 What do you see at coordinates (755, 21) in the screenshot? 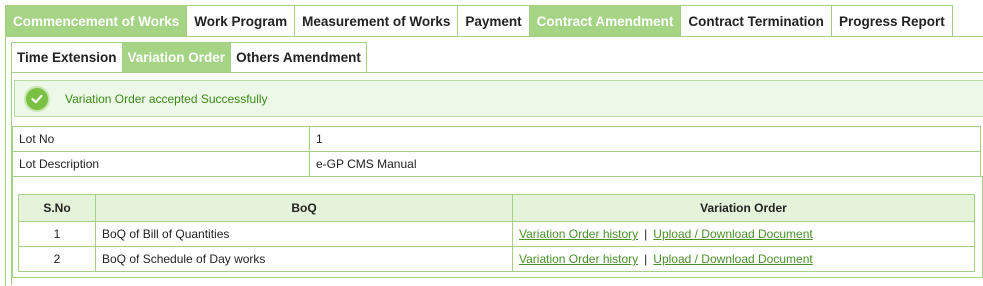
I see `tab-contract-termination: Contract Termination` at bounding box center [755, 21].